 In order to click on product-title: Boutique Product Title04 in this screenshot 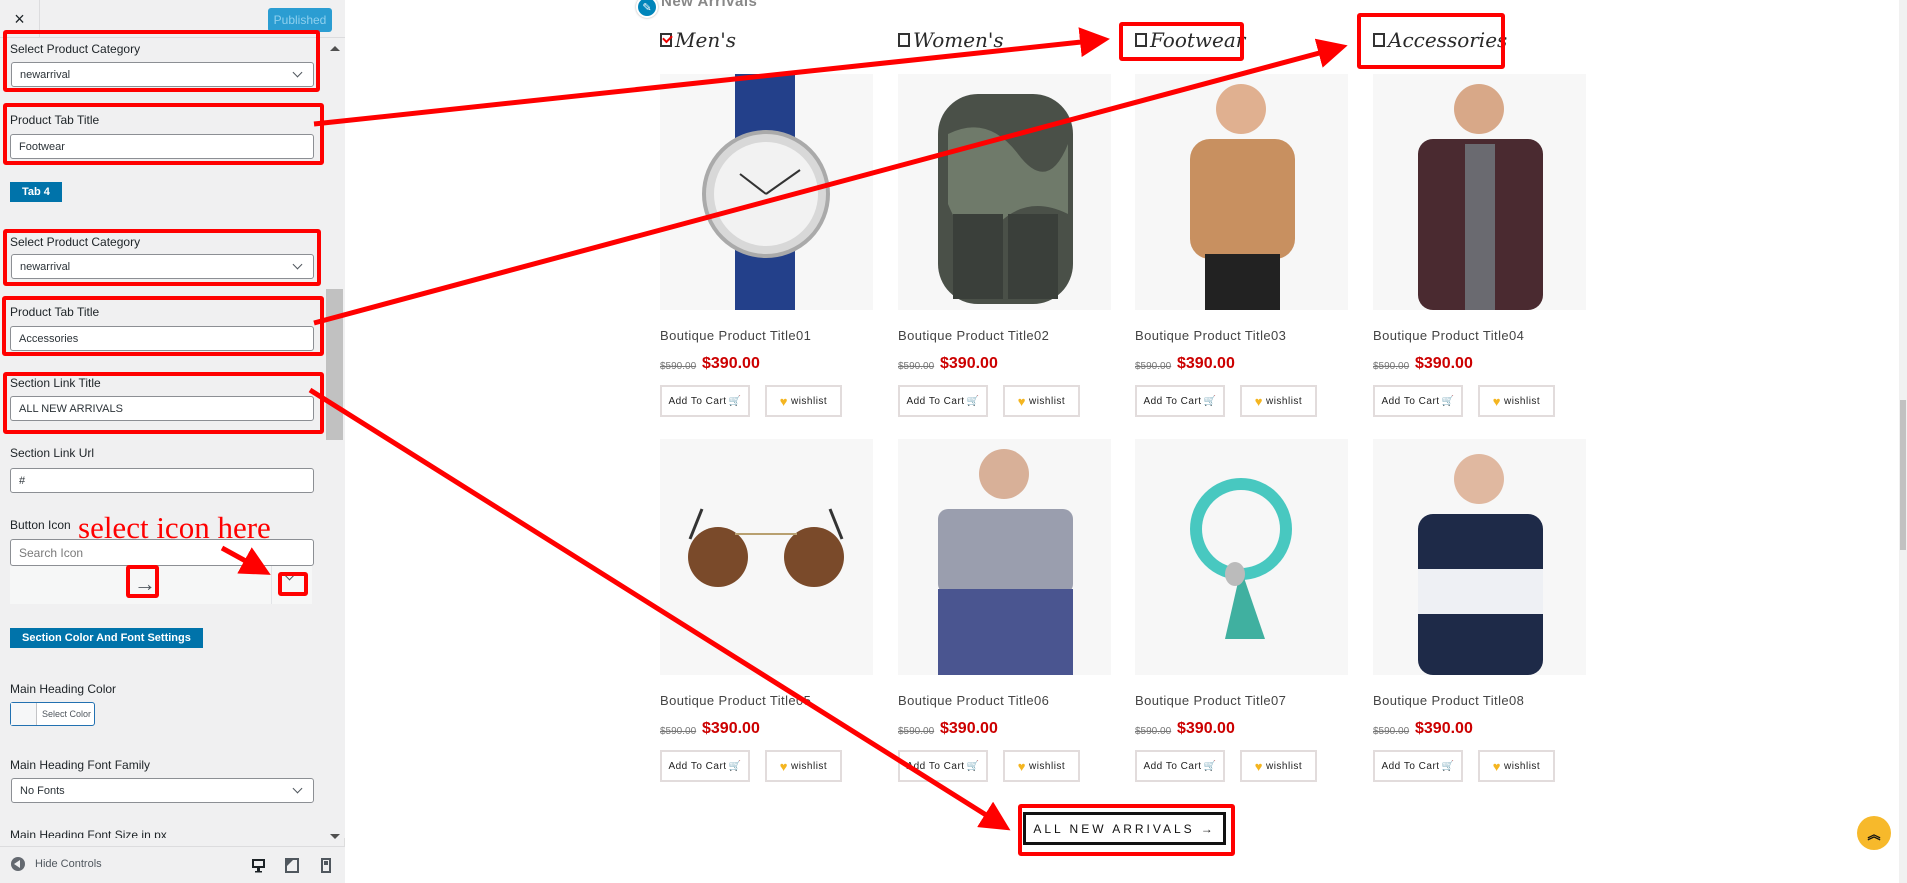, I will do `click(1448, 335)`.